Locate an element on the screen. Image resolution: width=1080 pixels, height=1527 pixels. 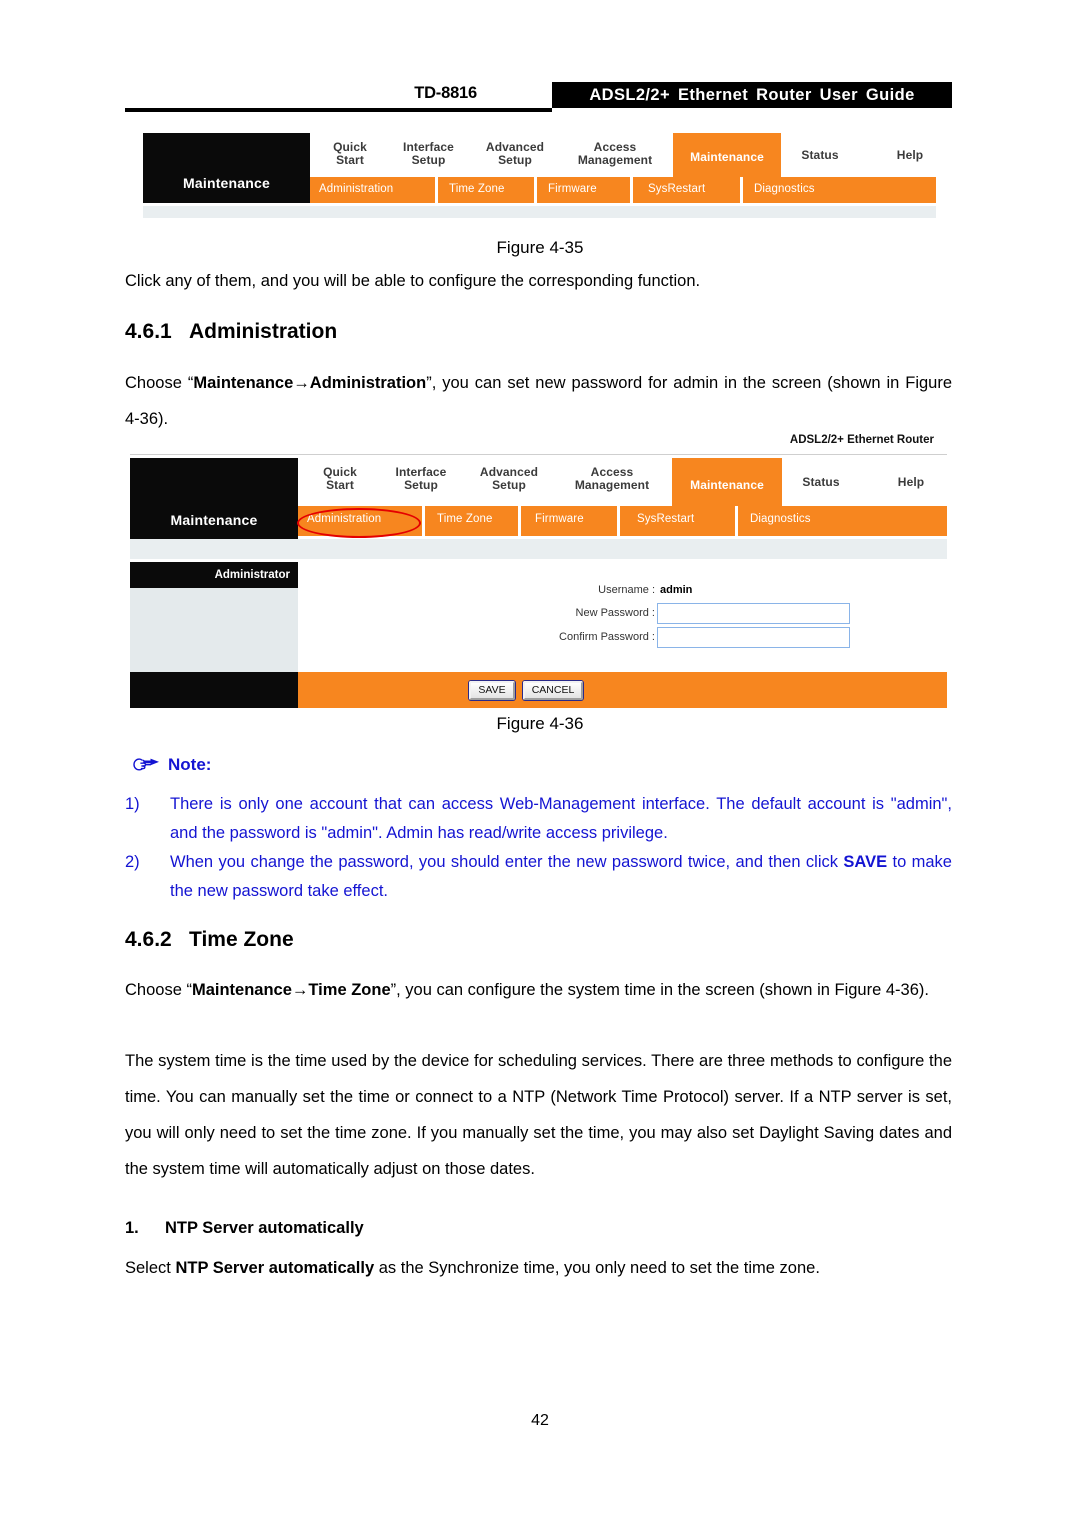
fig2-subtab-time-zone: Time Zone is located at coordinates (464, 519).